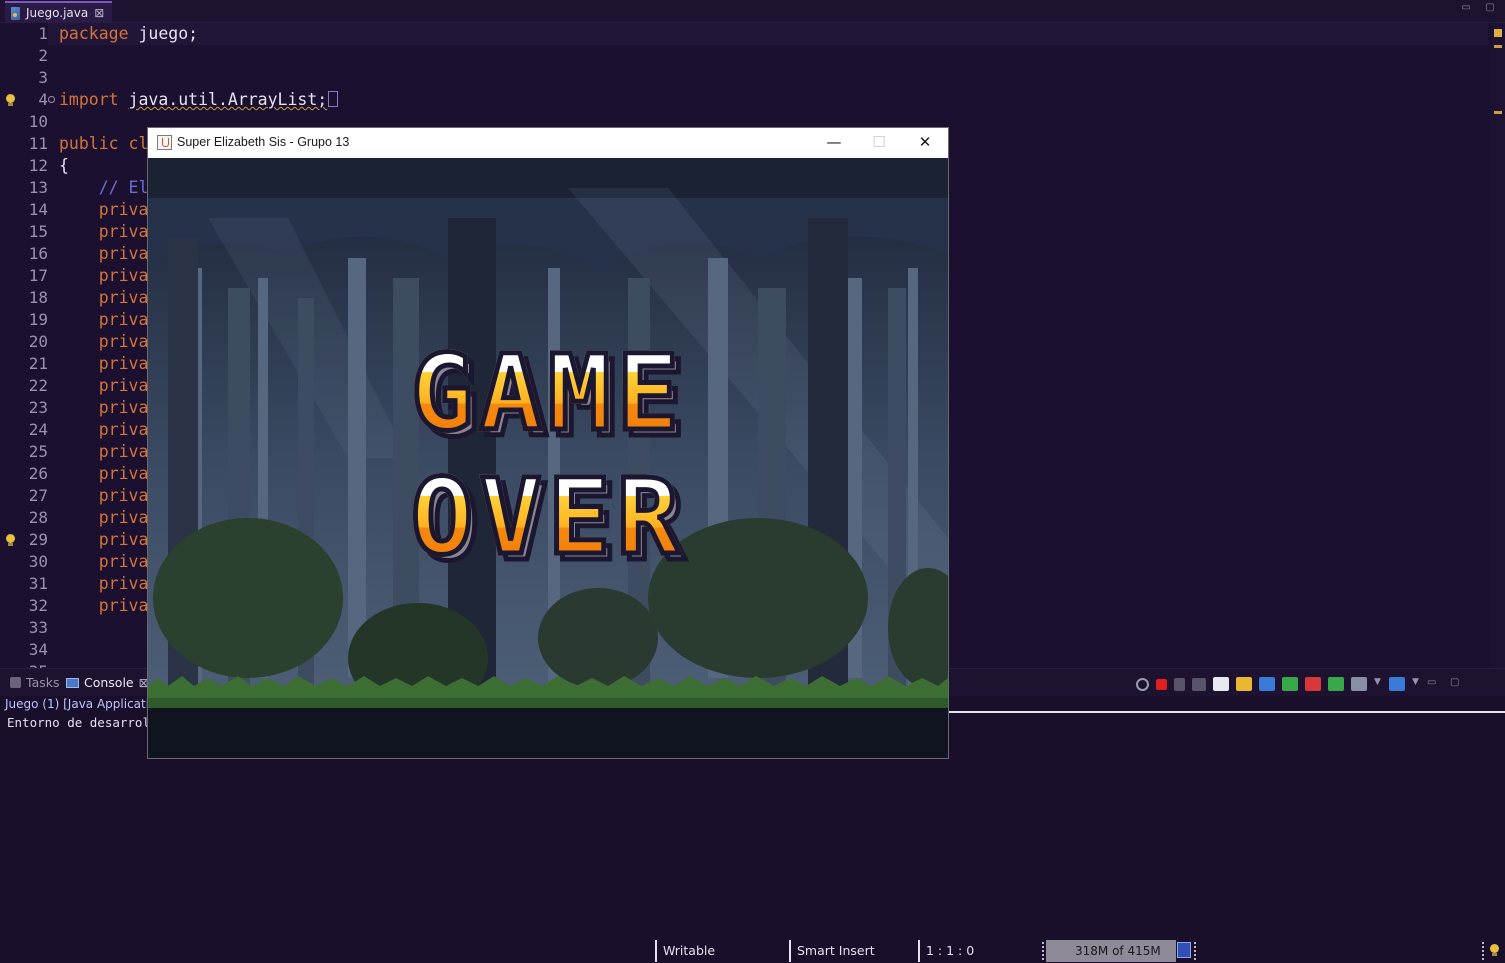 The width and height of the screenshot is (1505, 963). What do you see at coordinates (82, 722) in the screenshot?
I see `console-output: Entorno de desarroll` at bounding box center [82, 722].